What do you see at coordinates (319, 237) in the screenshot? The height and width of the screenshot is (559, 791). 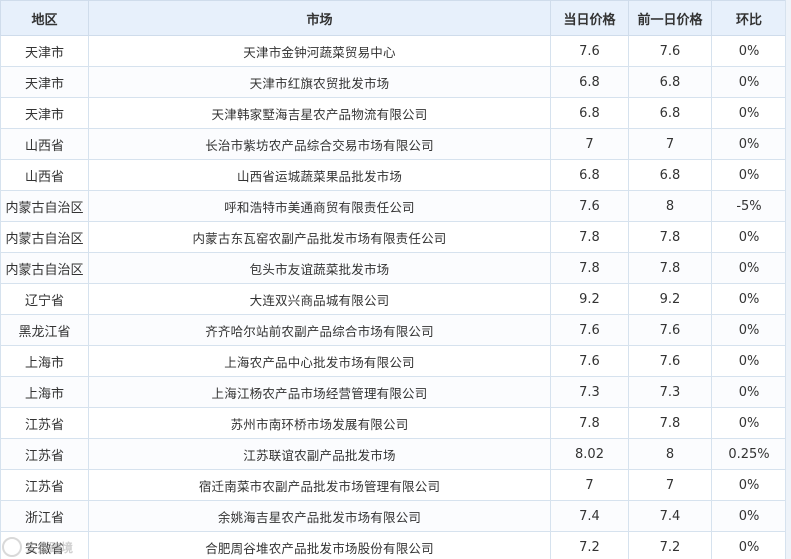 I see `cell-market: 内蒙古东瓦窑农副产品批发市场有限责任公司` at bounding box center [319, 237].